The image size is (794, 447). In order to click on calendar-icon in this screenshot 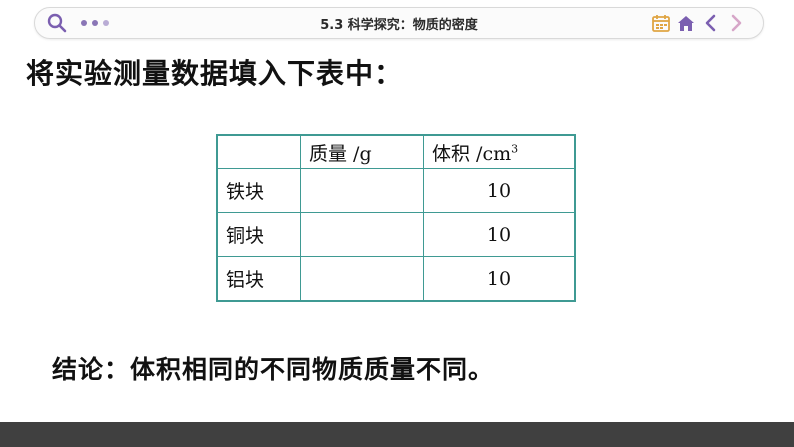, I will do `click(661, 23)`.